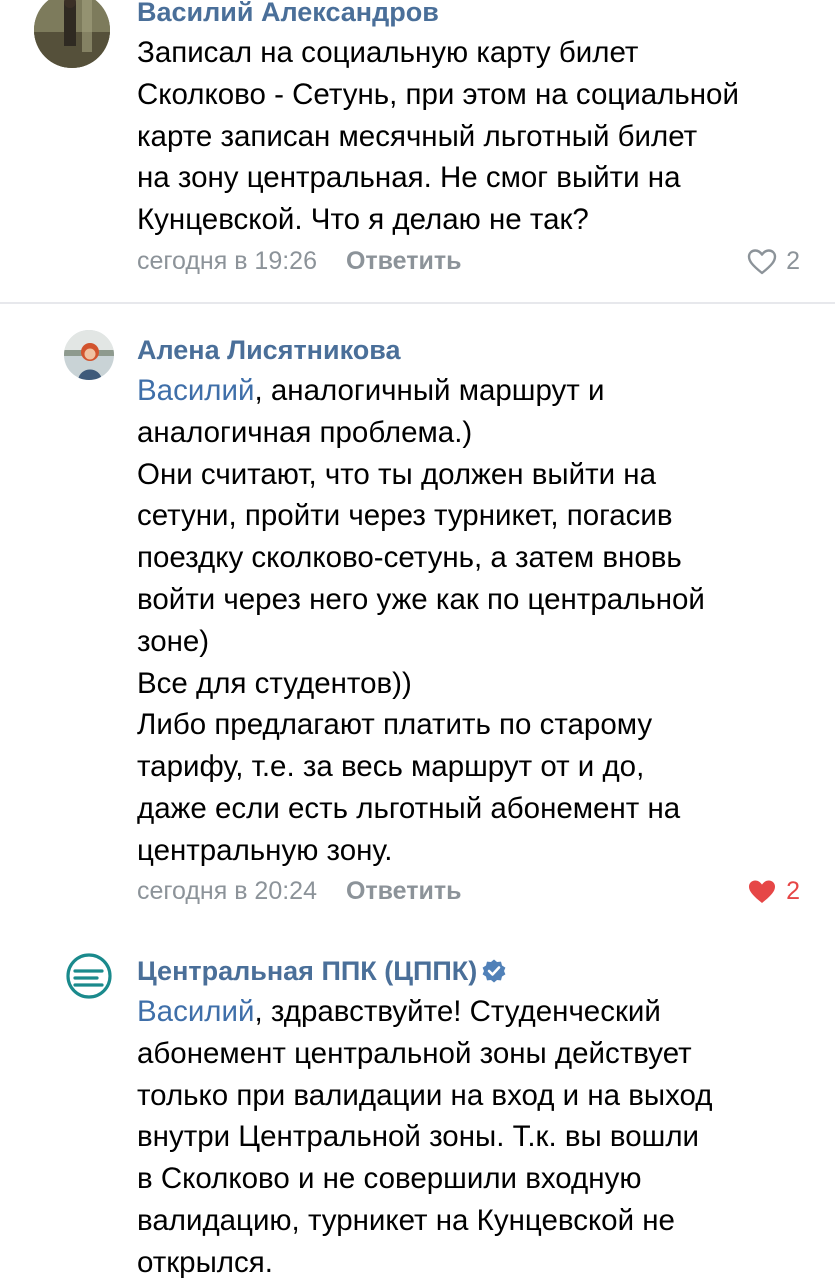  I want to click on text-line: даже если есть льготный абонемент на, so click(409, 808).